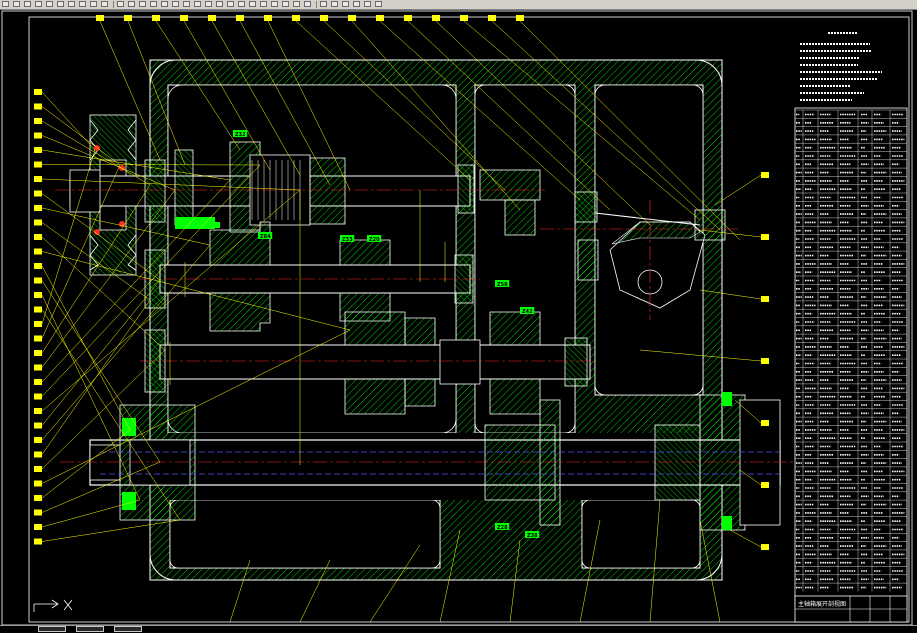 The image size is (917, 633). I want to click on gear-label: Z20, so click(374, 240).